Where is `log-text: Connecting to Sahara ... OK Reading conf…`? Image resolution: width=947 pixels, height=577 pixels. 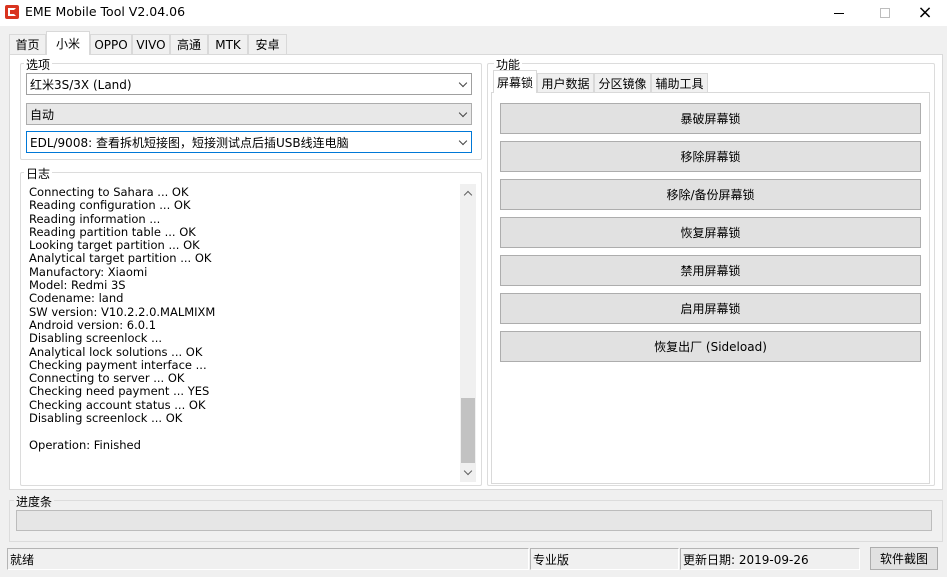
log-text: Connecting to Sahara ... OK Reading conf… is located at coordinates (122, 318).